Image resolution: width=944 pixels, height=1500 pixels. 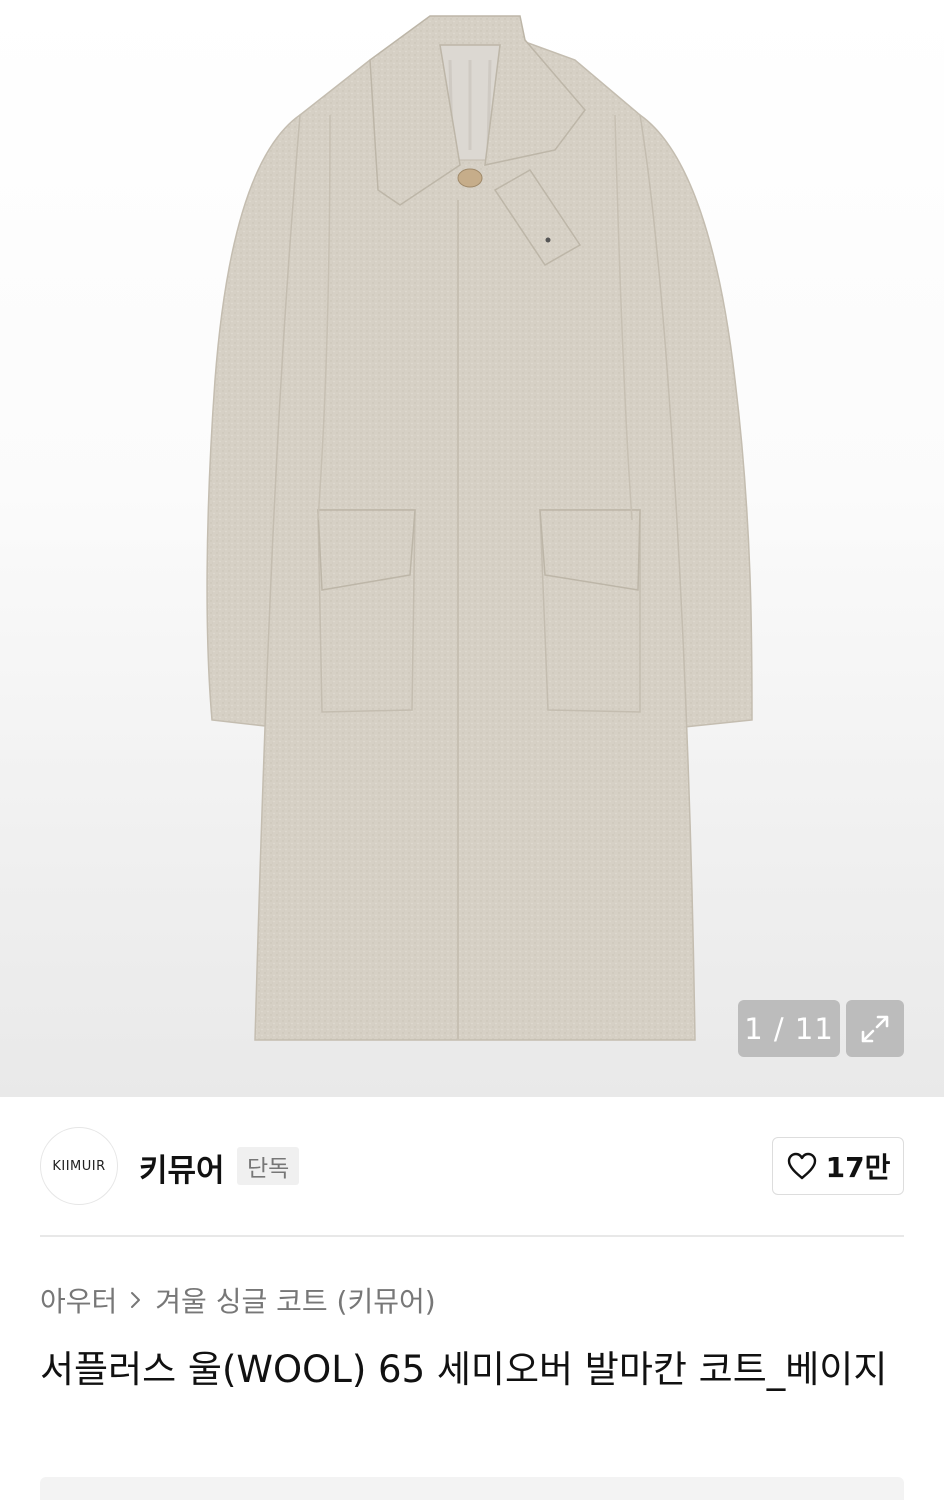 What do you see at coordinates (78, 1300) in the screenshot?
I see `breadcrumb-category: 아우터` at bounding box center [78, 1300].